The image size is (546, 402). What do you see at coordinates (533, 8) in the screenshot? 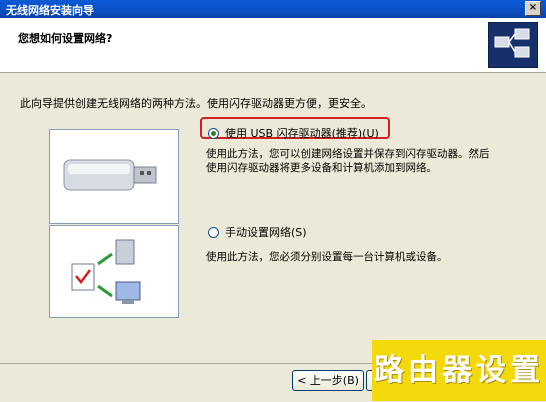
I see `close-button: ×` at bounding box center [533, 8].